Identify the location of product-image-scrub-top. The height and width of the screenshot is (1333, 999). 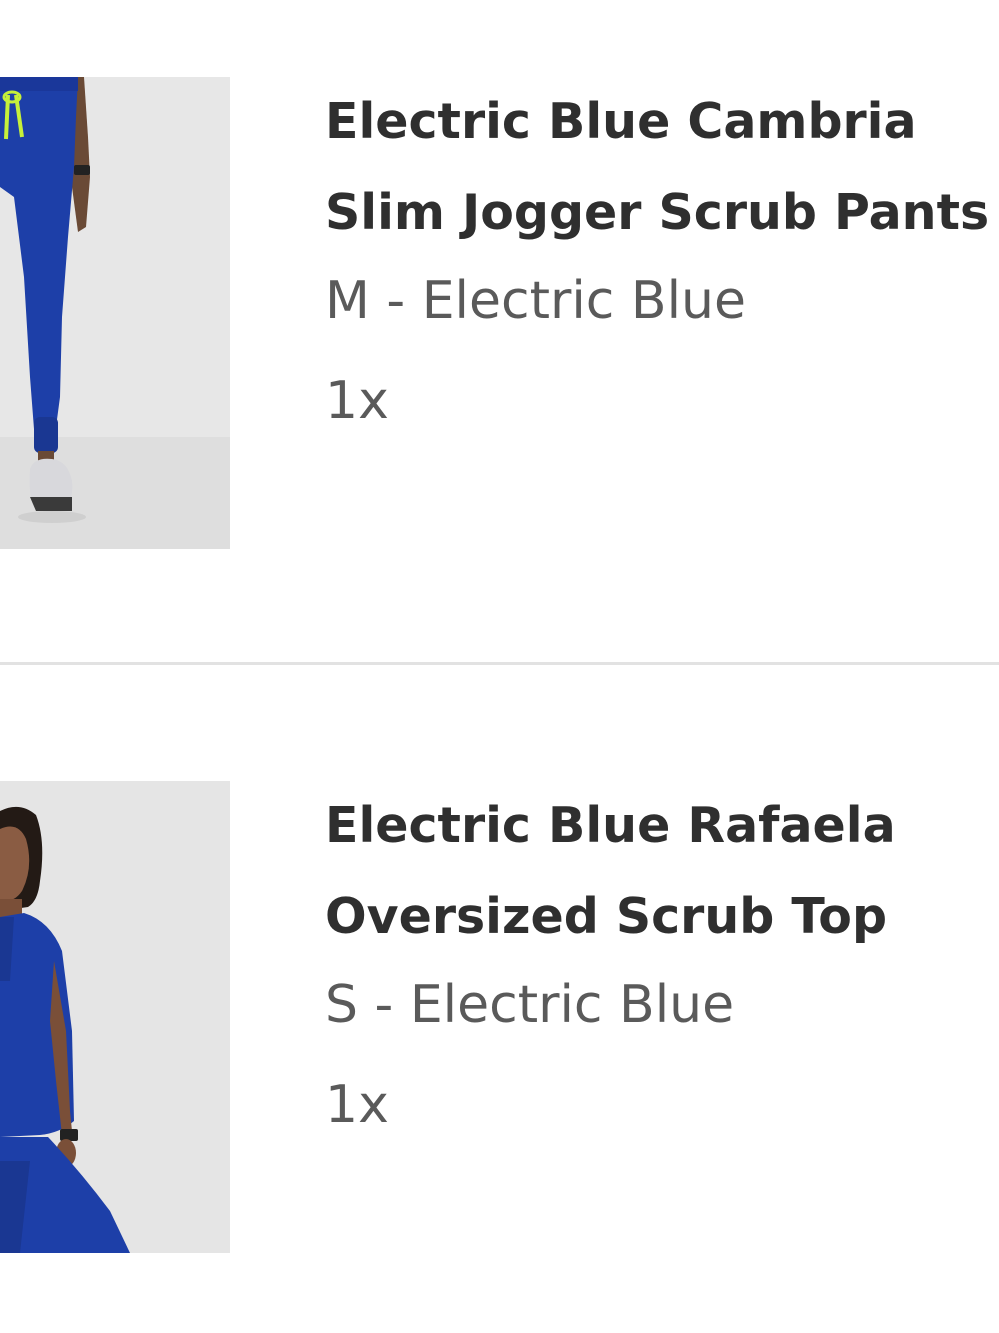
(115, 1017).